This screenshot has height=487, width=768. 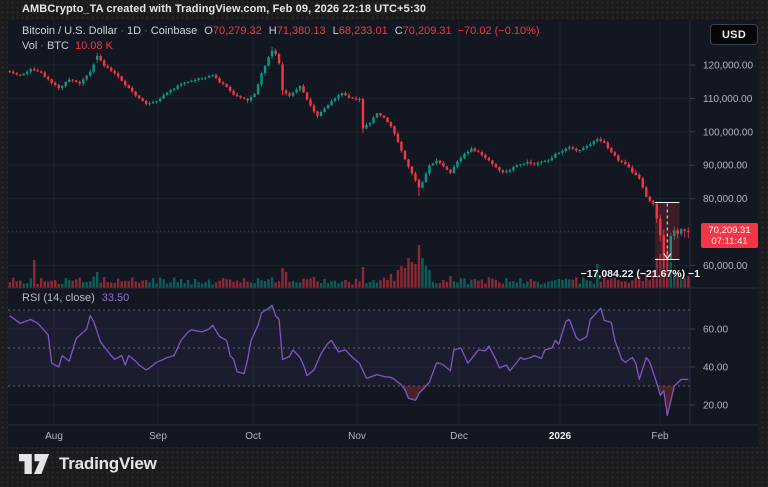 I want to click on rsi-axis-label: 20.00, so click(x=715, y=406).